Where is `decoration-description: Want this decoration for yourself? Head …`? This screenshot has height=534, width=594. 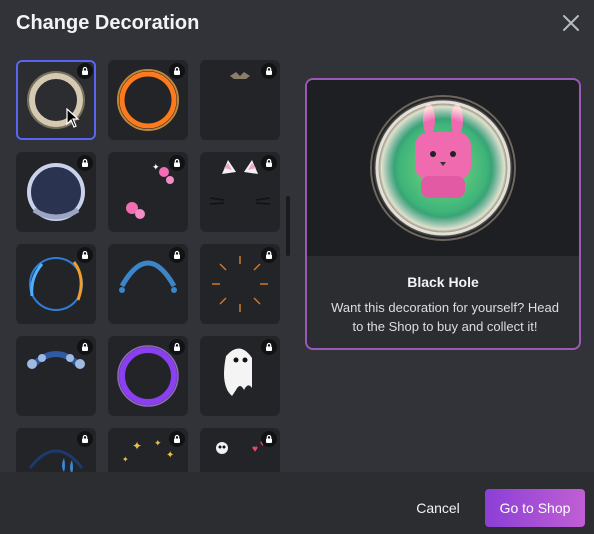
decoration-description: Want this decoration for yourself? Head … is located at coordinates (445, 317).